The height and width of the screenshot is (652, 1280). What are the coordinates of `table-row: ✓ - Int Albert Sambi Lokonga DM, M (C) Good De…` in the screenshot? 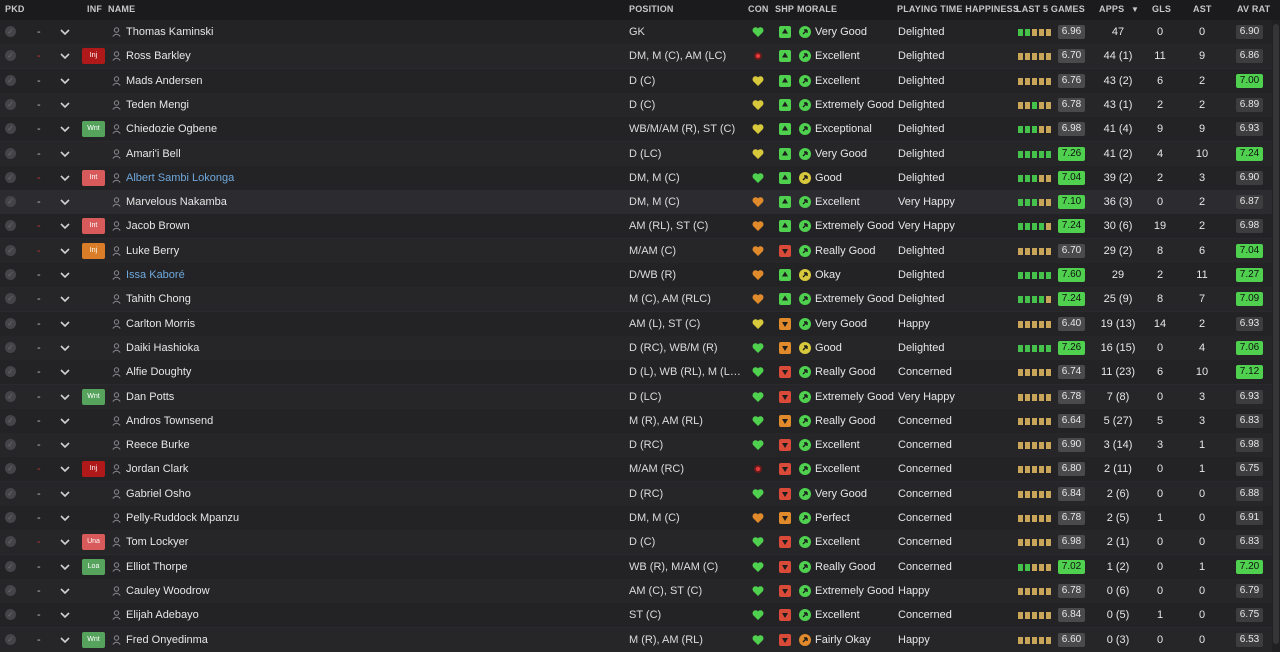 It's located at (636, 178).